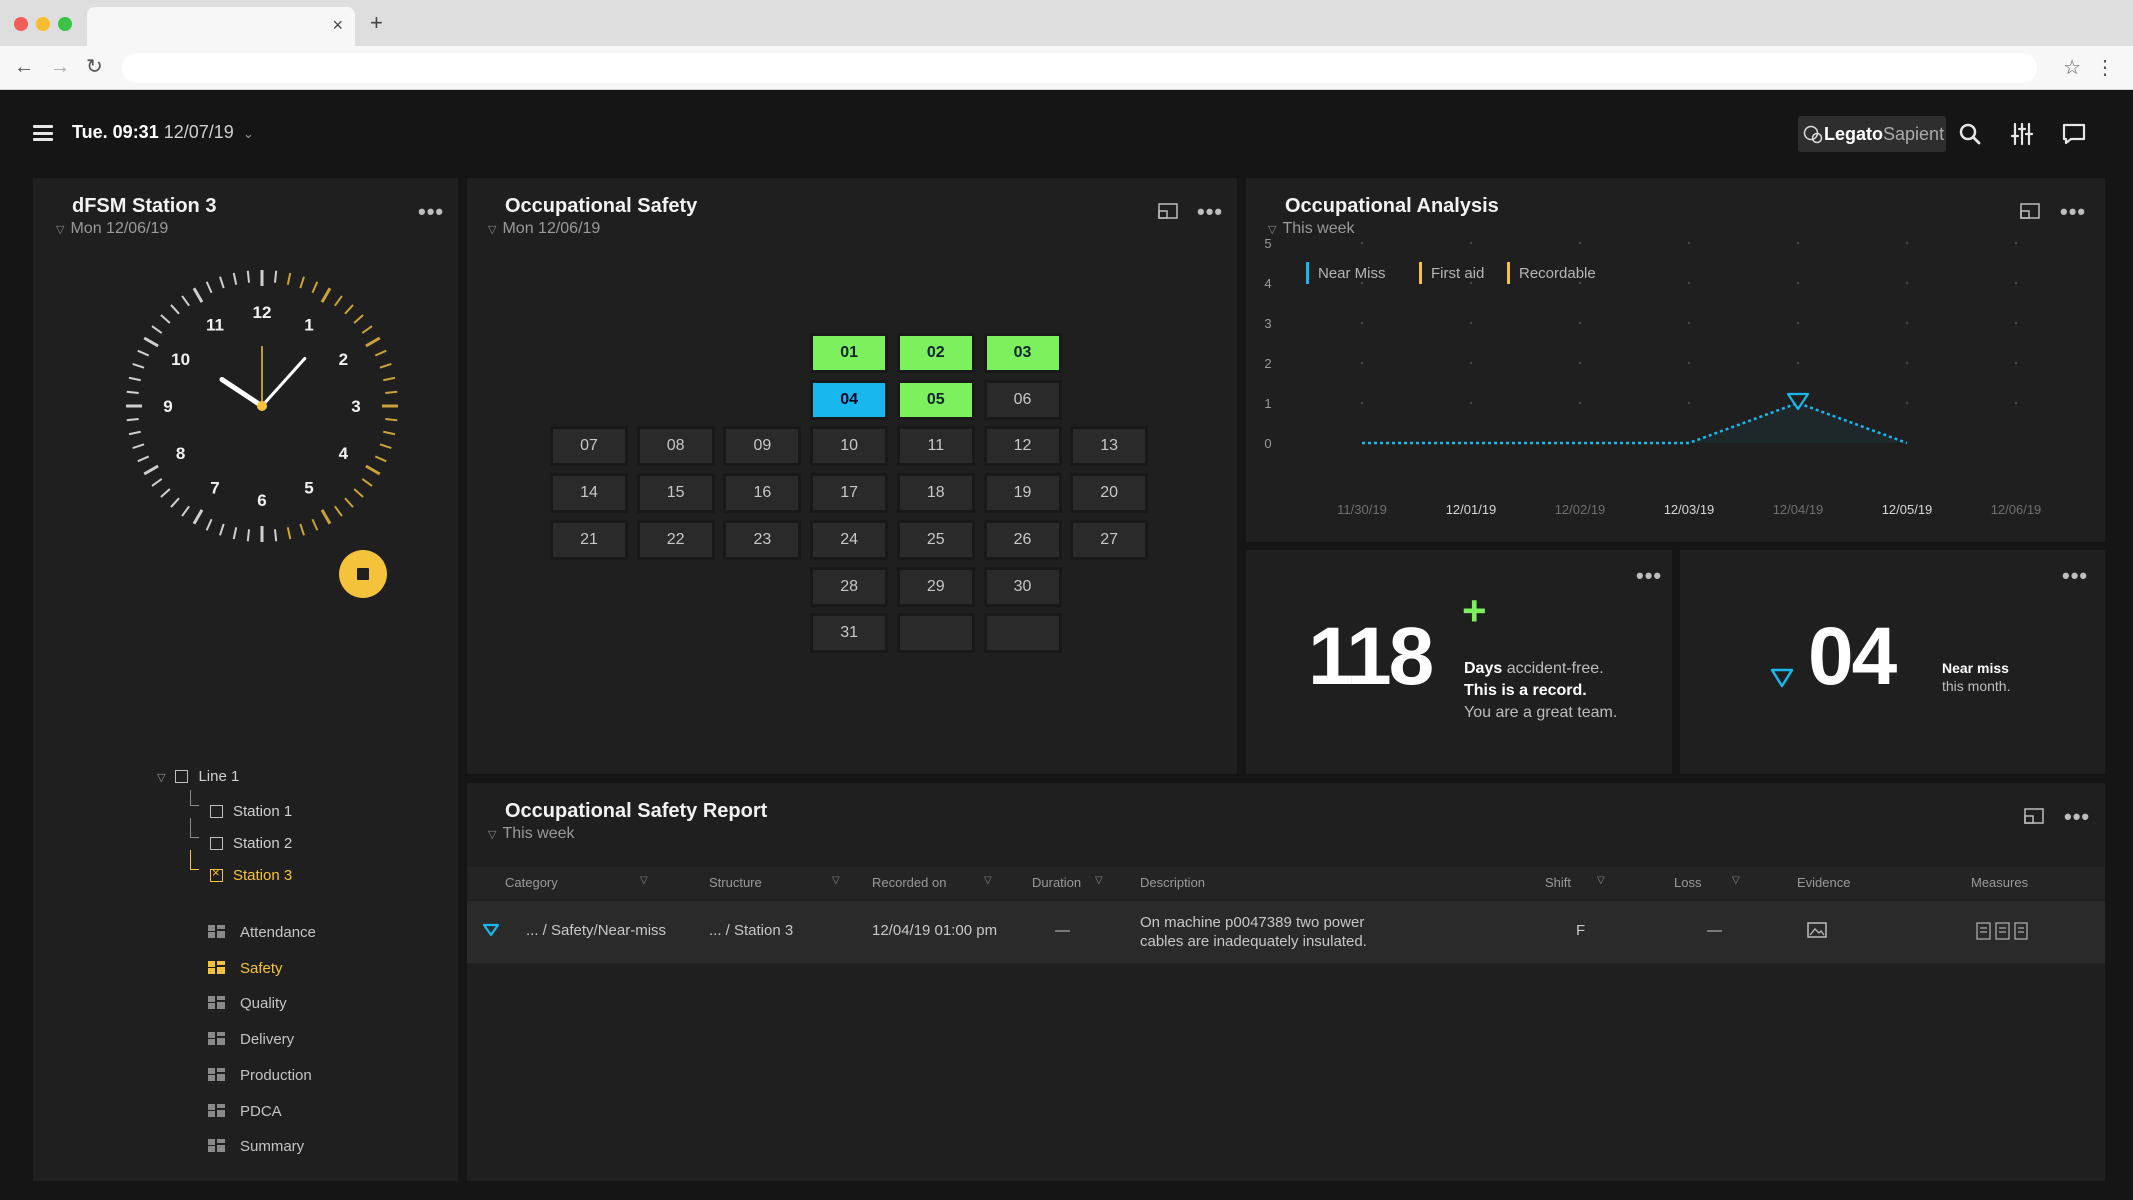 The height and width of the screenshot is (1200, 2133). What do you see at coordinates (245, 1111) in the screenshot?
I see `sidebar-item-pdca: PDCA` at bounding box center [245, 1111].